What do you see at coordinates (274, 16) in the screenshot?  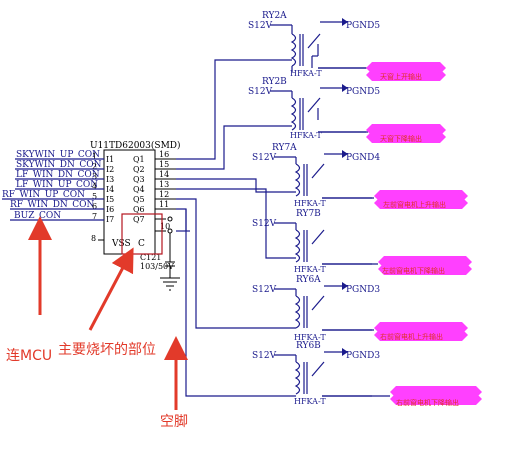 I see `relay-ref: RY2A` at bounding box center [274, 16].